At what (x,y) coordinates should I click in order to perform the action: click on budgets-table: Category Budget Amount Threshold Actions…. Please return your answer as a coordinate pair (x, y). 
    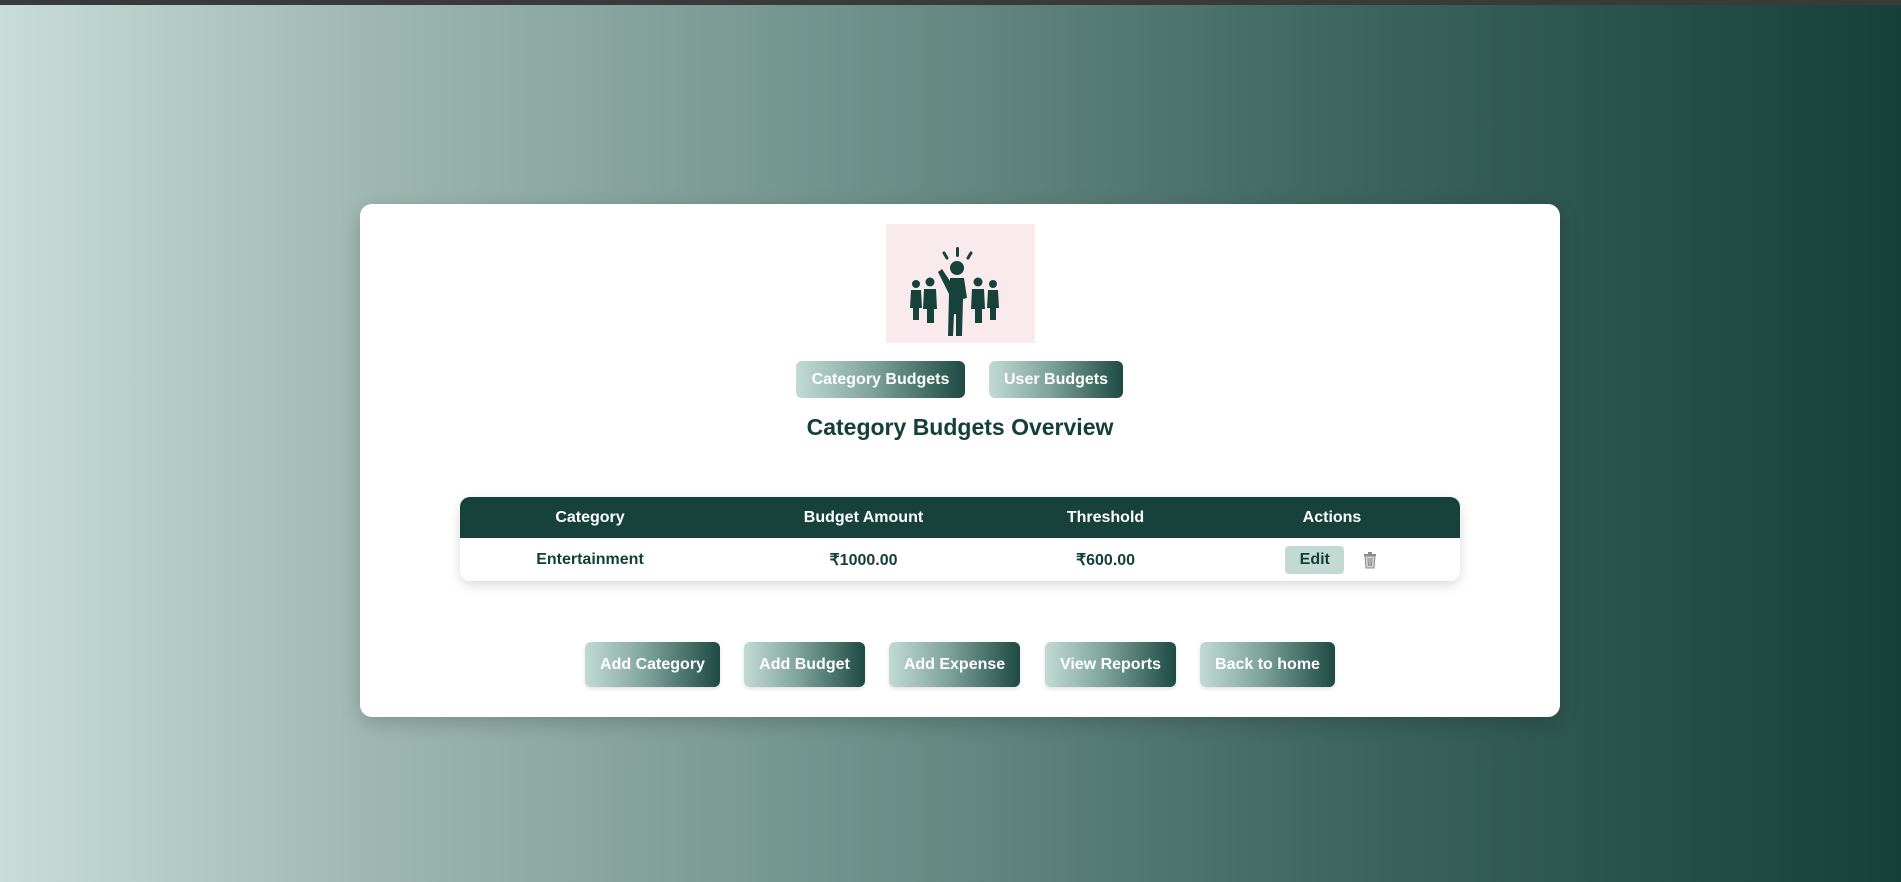
    Looking at the image, I should click on (960, 539).